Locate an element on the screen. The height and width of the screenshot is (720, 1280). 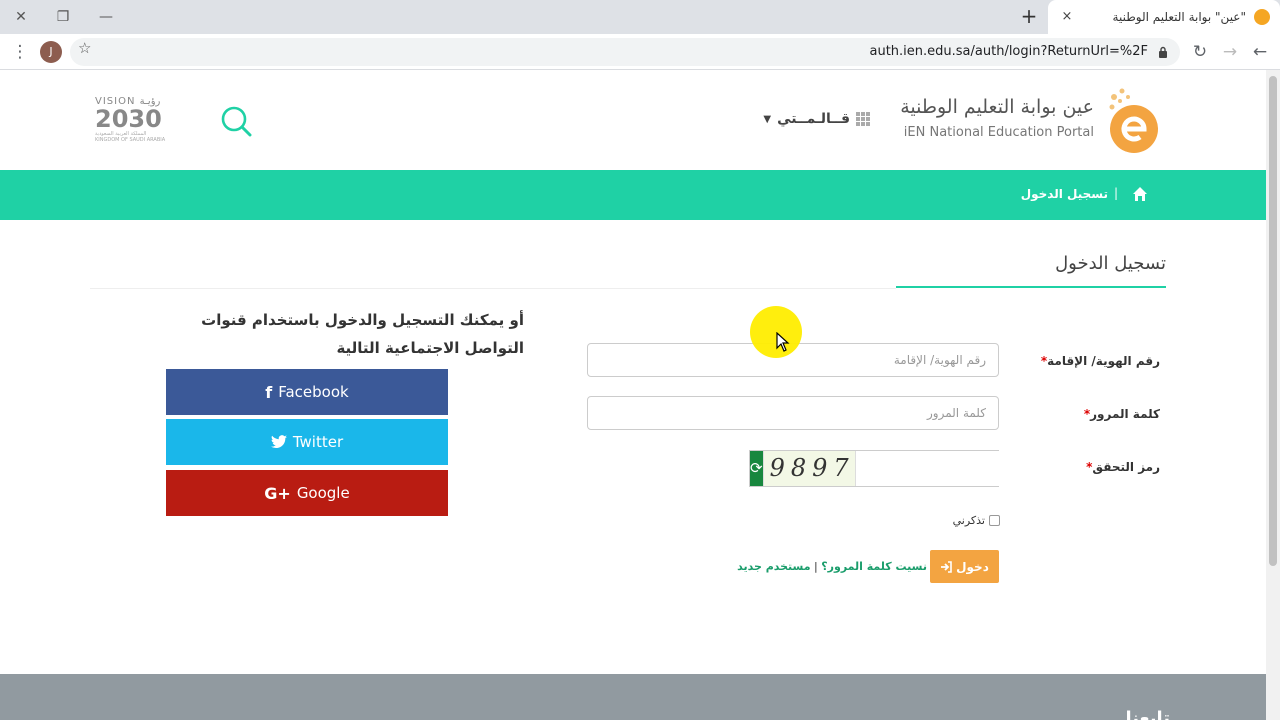
favicon-icon is located at coordinates (1262, 17).